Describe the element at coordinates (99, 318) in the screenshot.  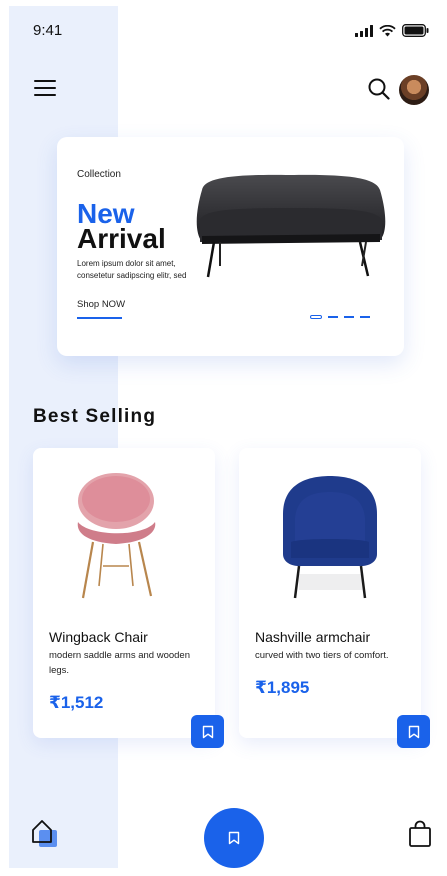
I see `shop-now-underline` at that location.